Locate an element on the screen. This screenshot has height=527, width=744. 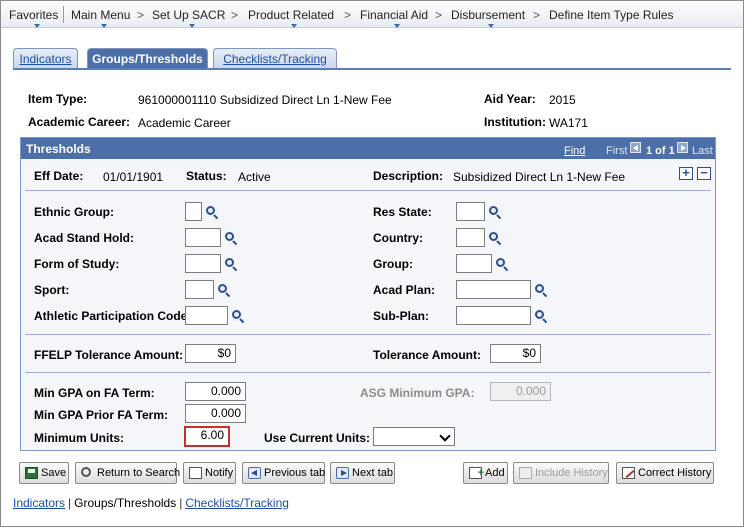
asg-minimum-gpa-input: 0.000 is located at coordinates (520, 391).